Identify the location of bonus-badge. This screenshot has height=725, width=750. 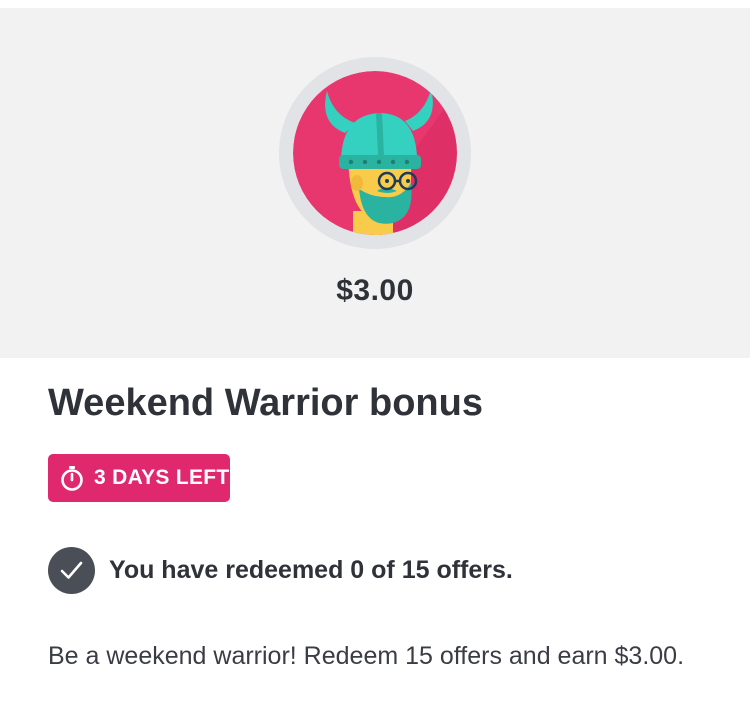
(375, 153).